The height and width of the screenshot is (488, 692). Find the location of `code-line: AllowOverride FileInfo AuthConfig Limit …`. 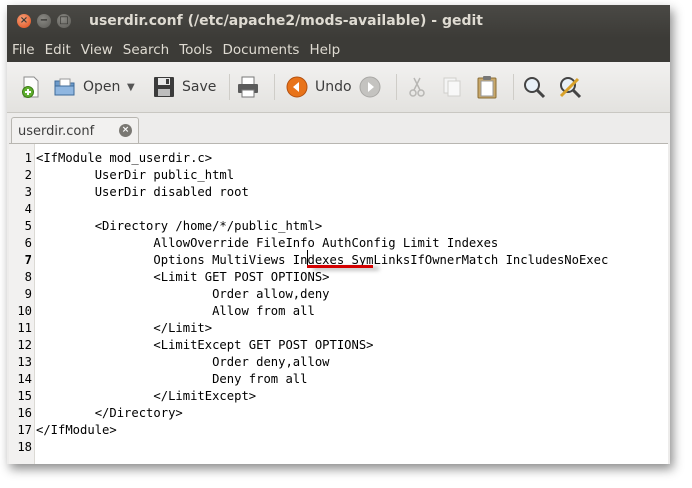

code-line: AllowOverride FileInfo AuthConfig Limit … is located at coordinates (267, 243).